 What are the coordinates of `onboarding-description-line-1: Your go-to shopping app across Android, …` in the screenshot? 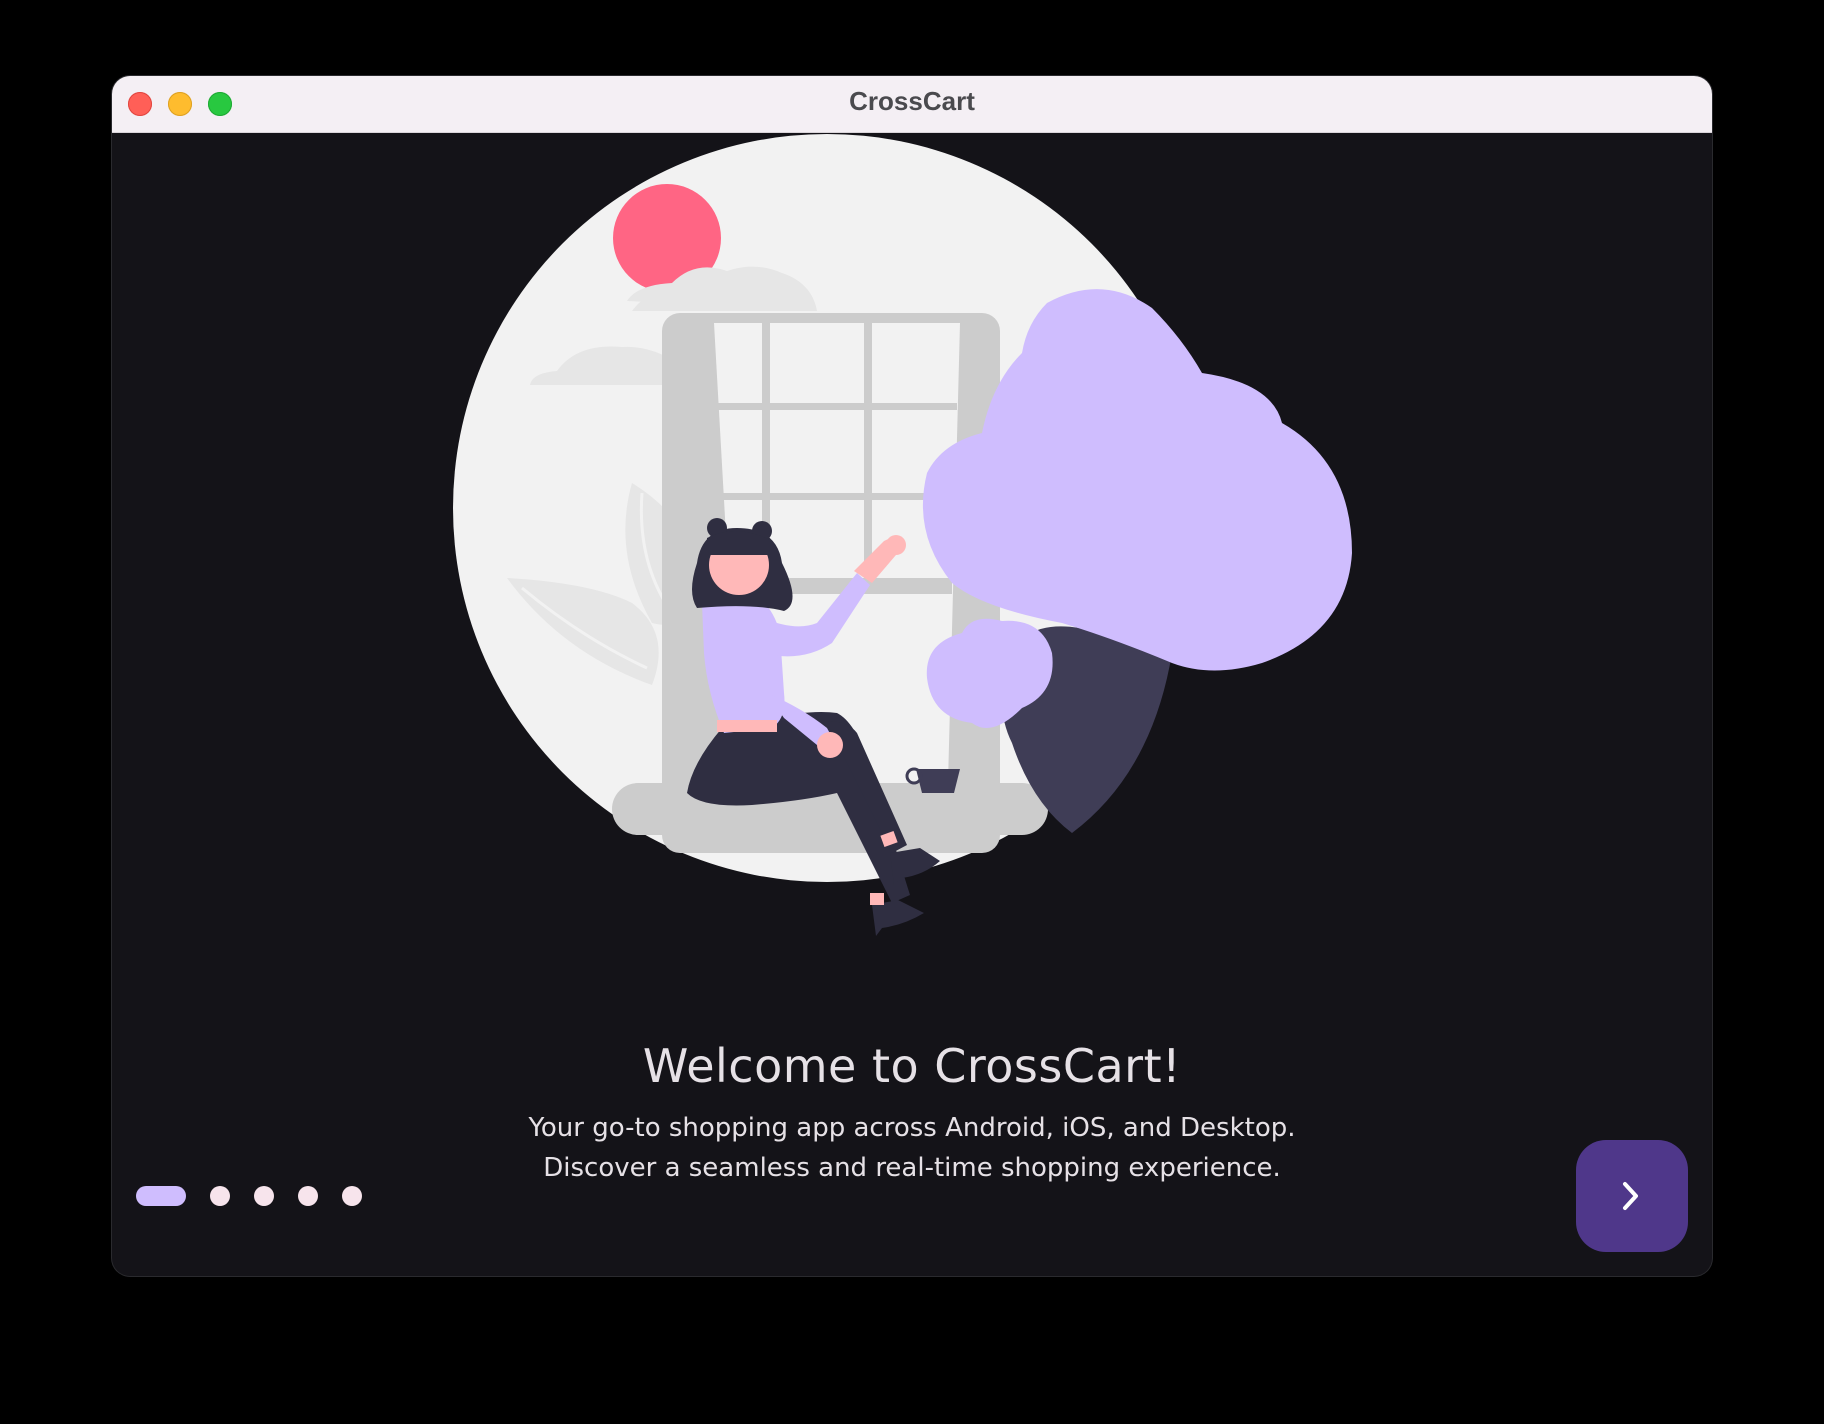 It's located at (912, 1128).